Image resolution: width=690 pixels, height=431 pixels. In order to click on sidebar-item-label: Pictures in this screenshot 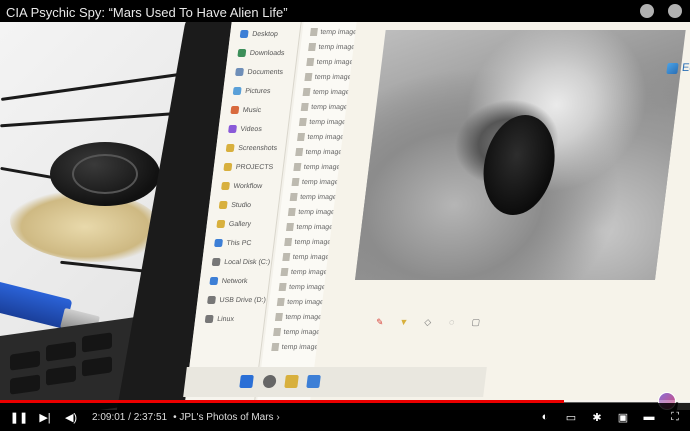, I will do `click(257, 91)`.